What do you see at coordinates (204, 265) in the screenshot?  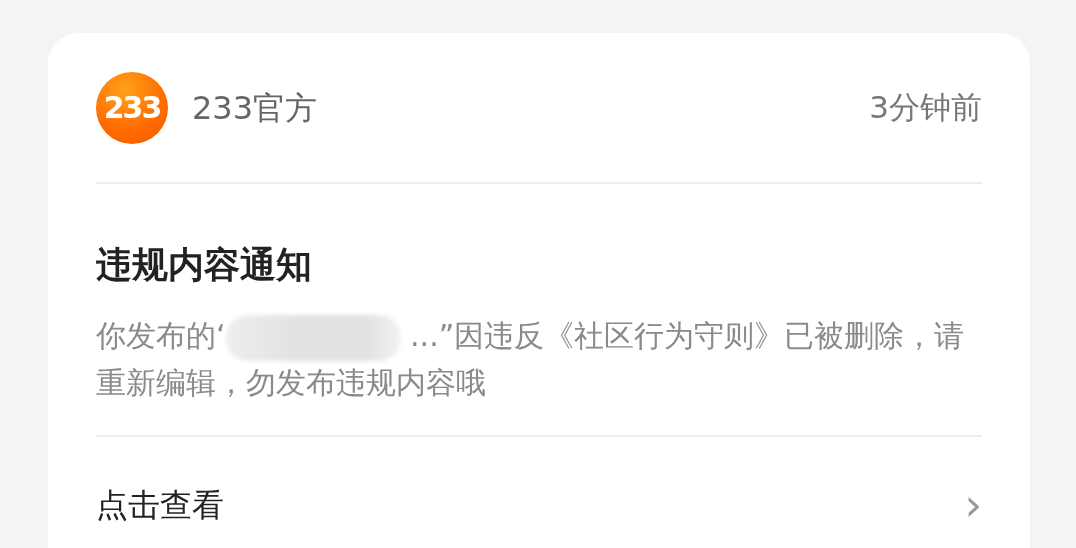 I see `notice-title: 违规内容通知` at bounding box center [204, 265].